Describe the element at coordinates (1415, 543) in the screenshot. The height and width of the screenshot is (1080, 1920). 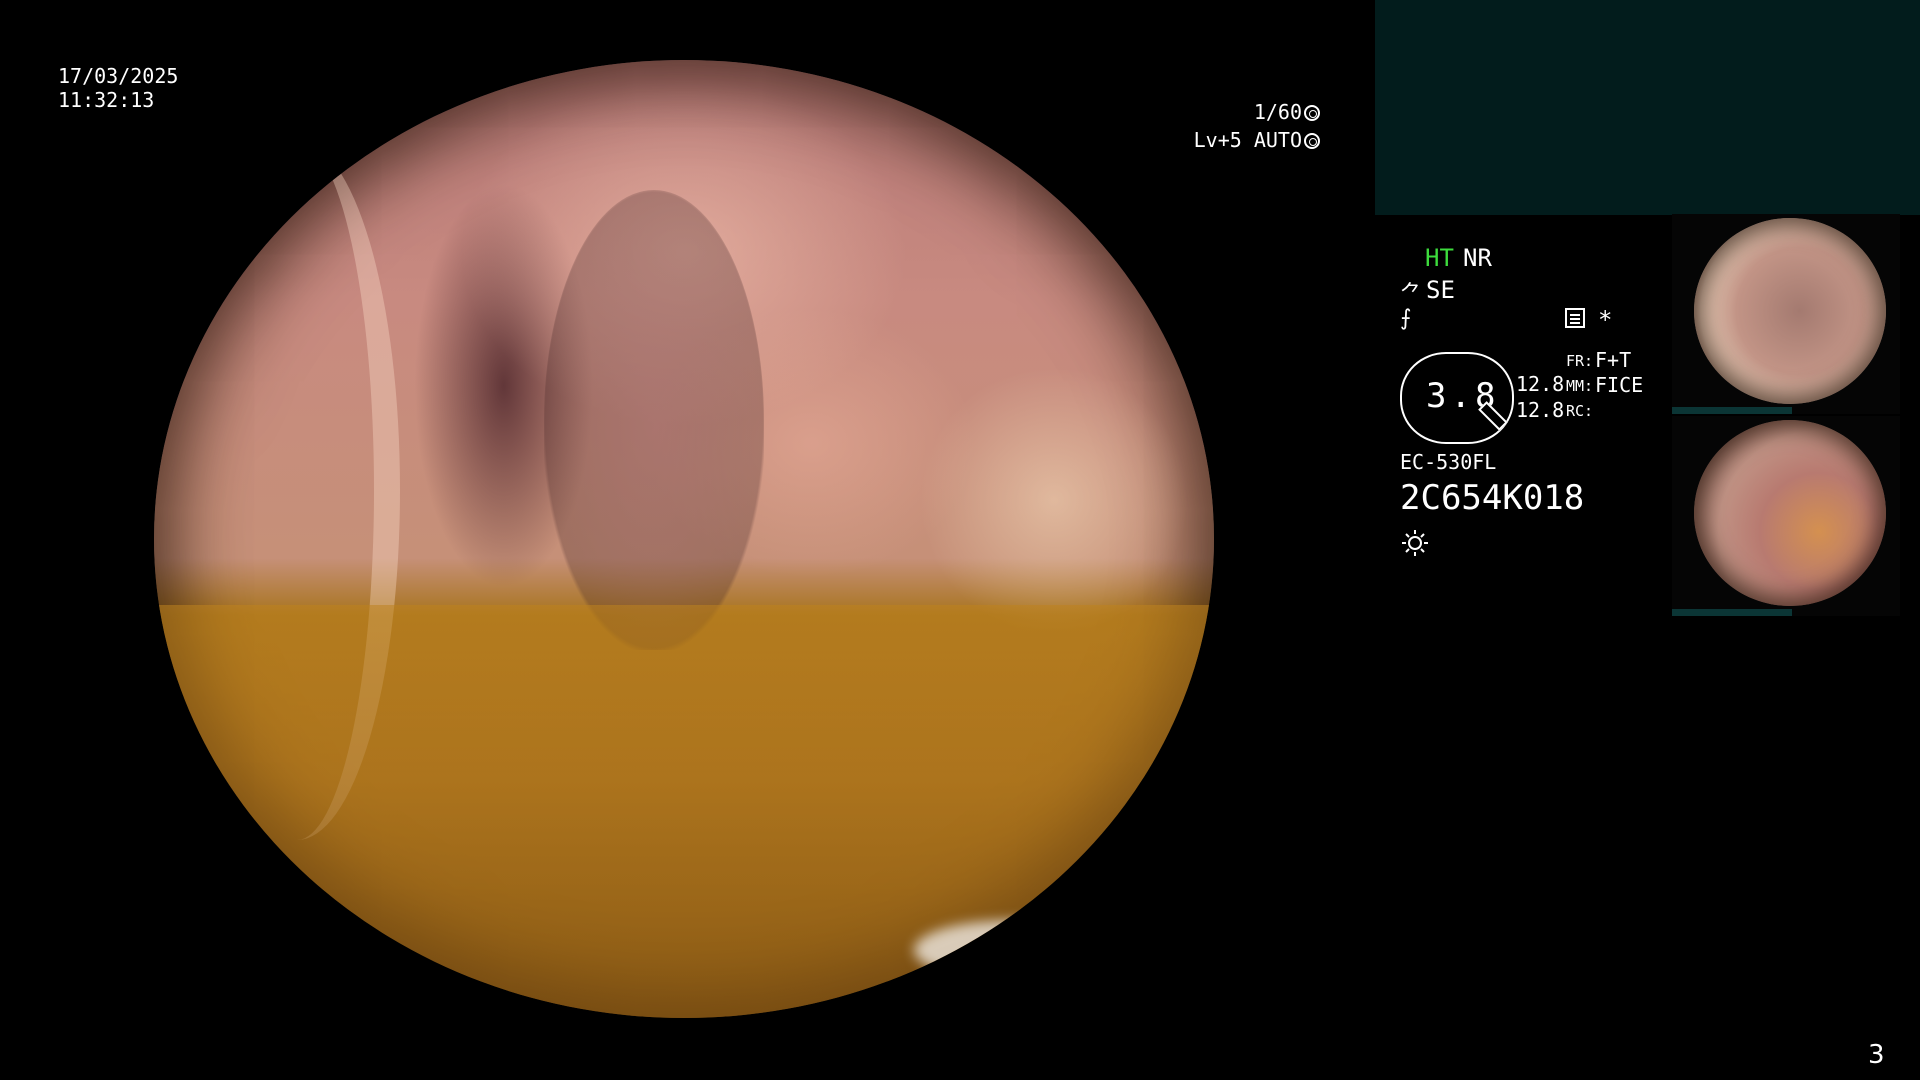
I see `light-icon` at that location.